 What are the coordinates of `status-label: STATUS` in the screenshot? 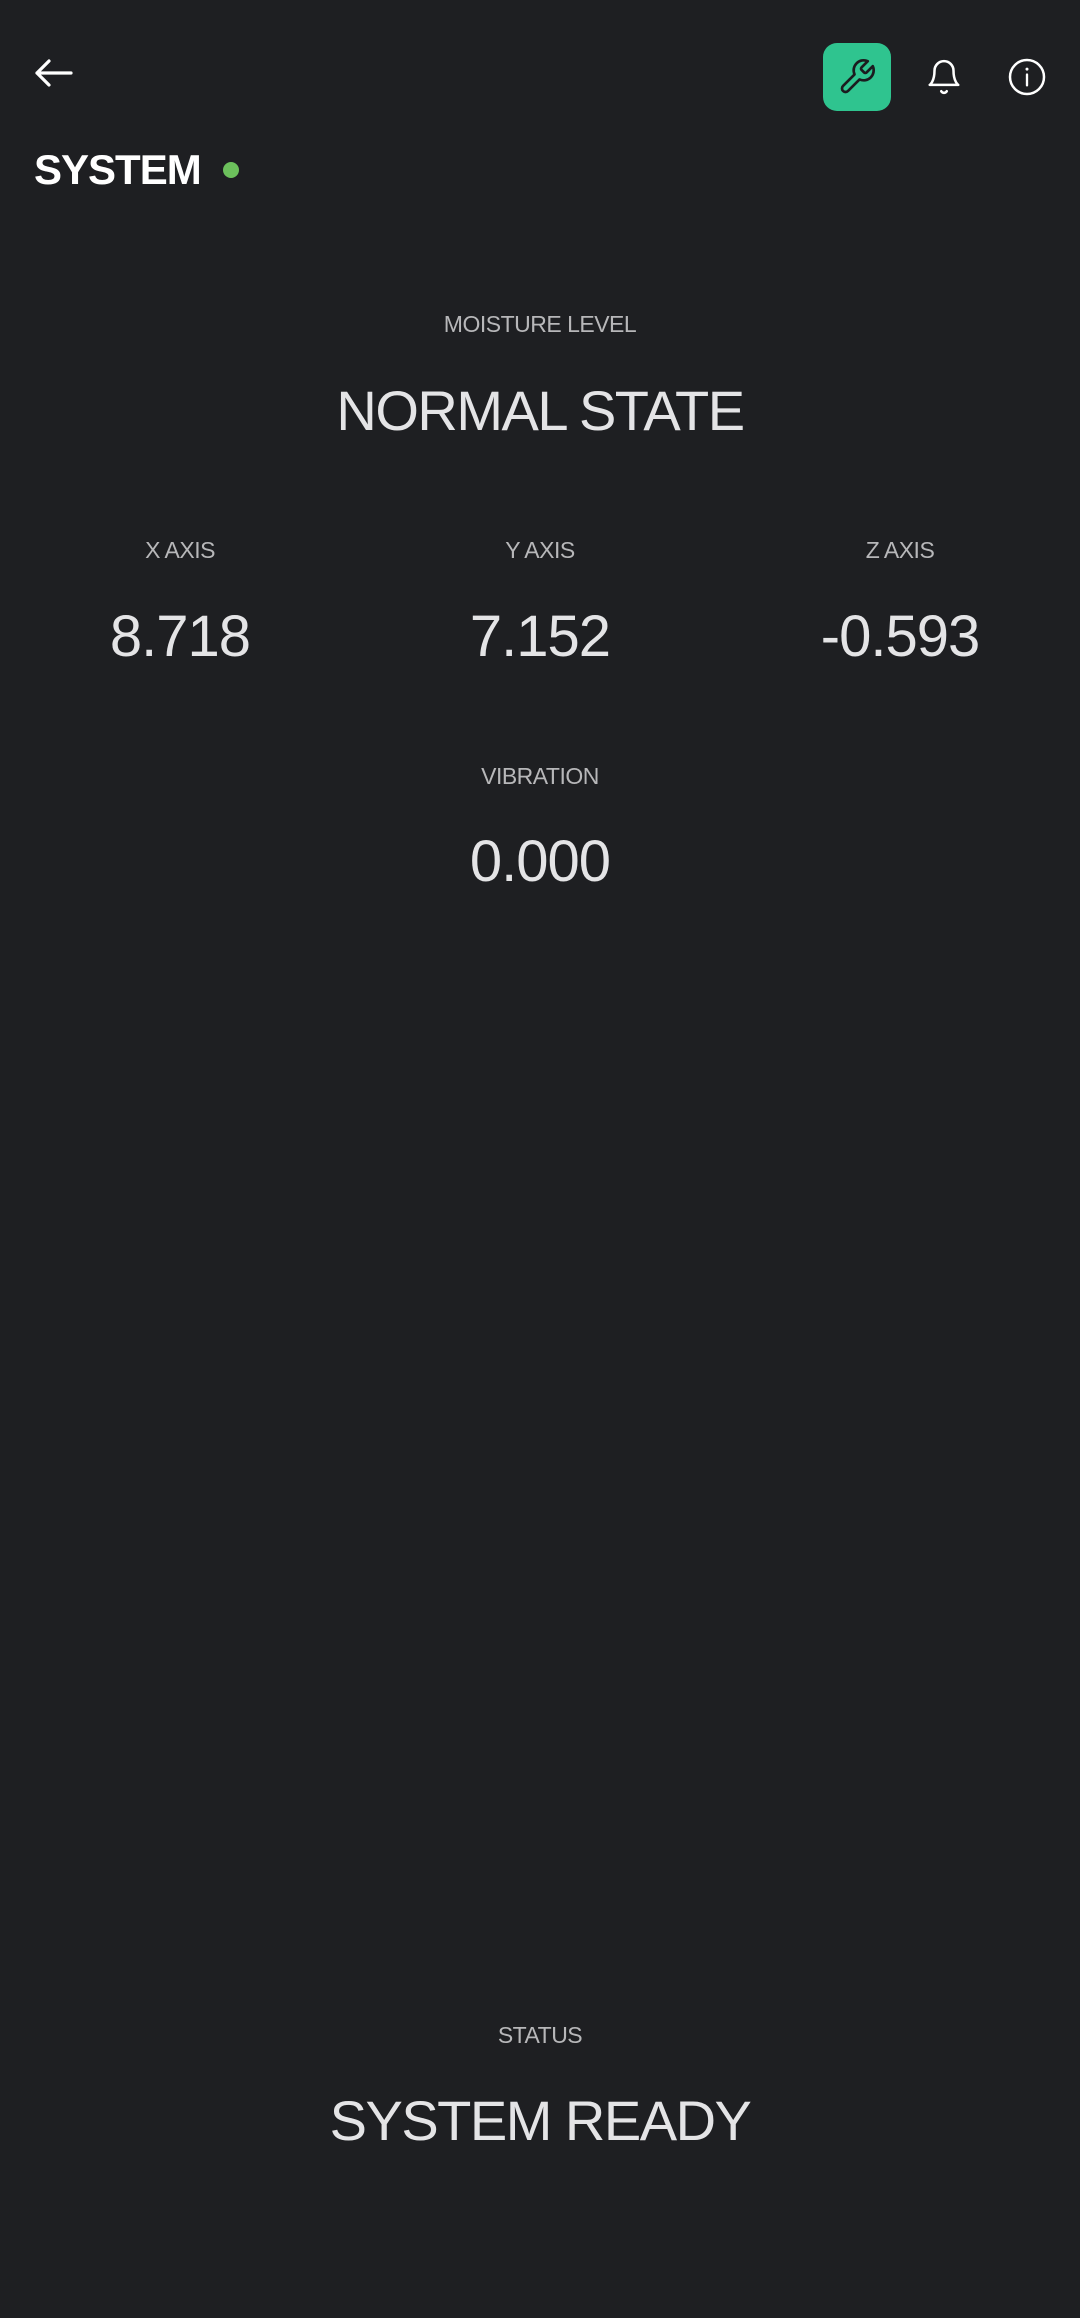 It's located at (540, 2035).